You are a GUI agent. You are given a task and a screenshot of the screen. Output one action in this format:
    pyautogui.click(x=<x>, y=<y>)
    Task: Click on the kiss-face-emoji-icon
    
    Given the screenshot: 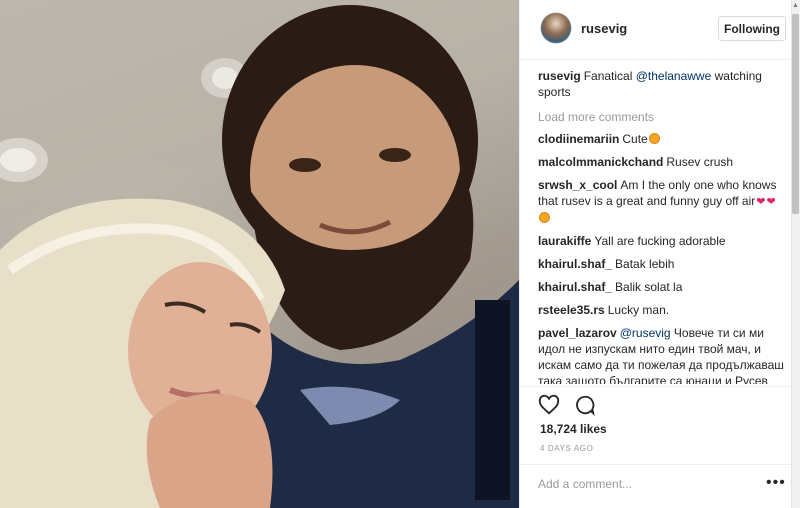 What is the action you would take?
    pyautogui.click(x=544, y=217)
    